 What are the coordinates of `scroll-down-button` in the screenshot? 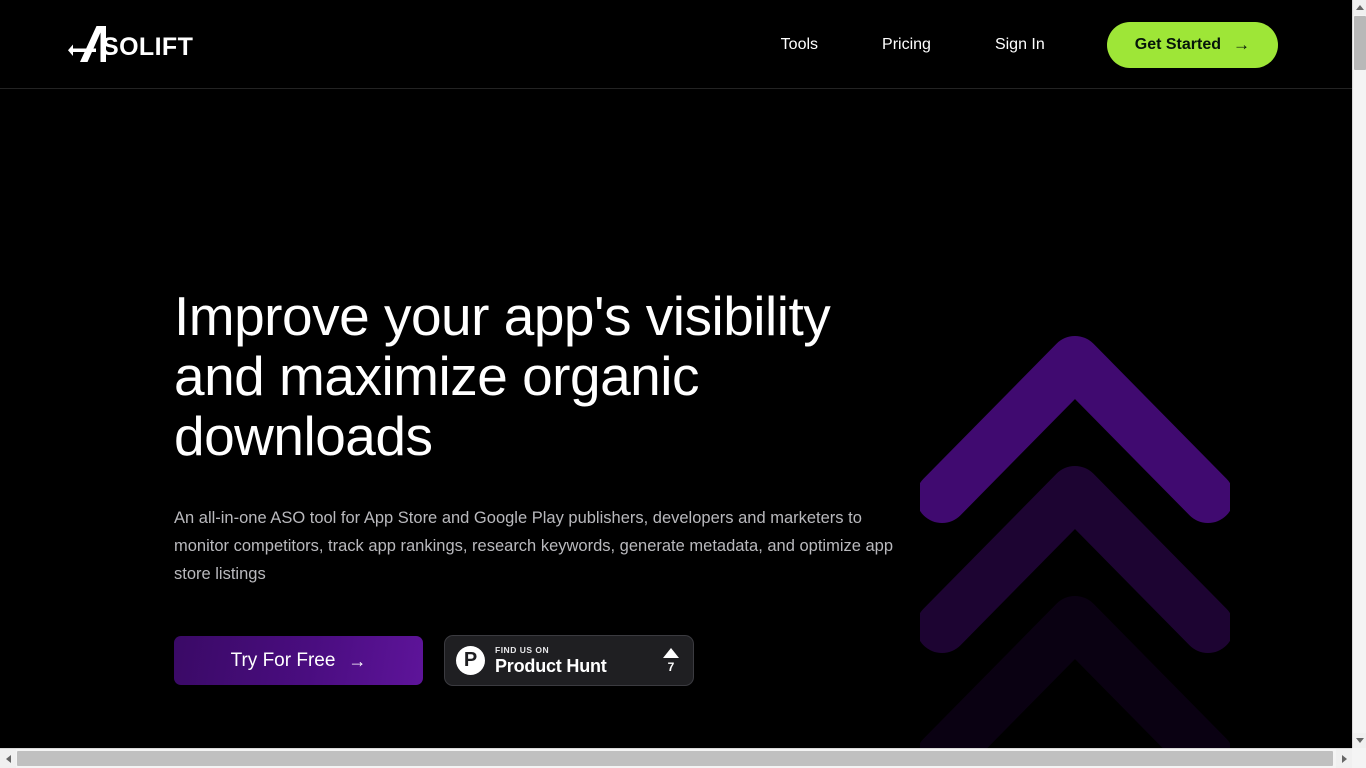 It's located at (1359, 740).